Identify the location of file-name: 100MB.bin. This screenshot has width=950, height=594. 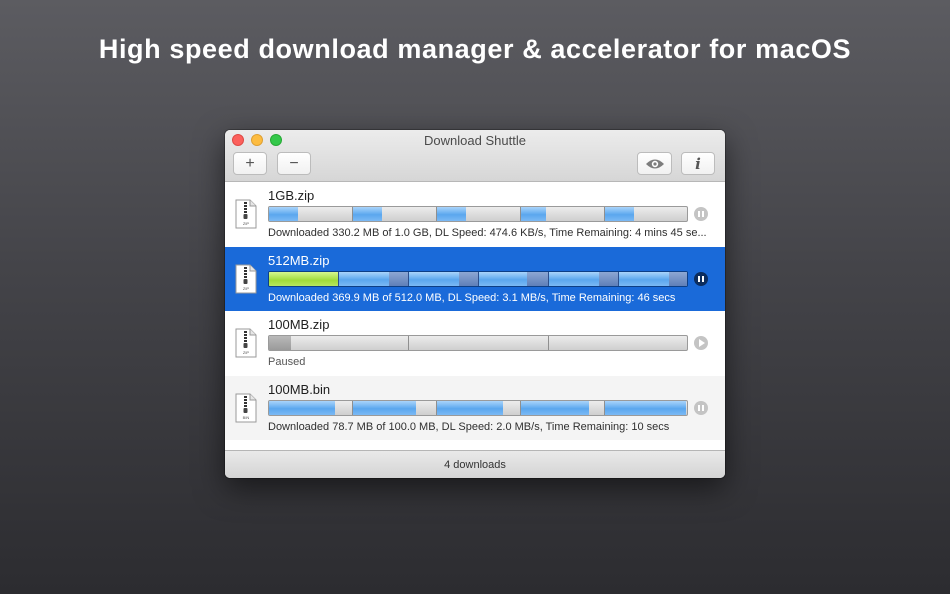
(299, 389).